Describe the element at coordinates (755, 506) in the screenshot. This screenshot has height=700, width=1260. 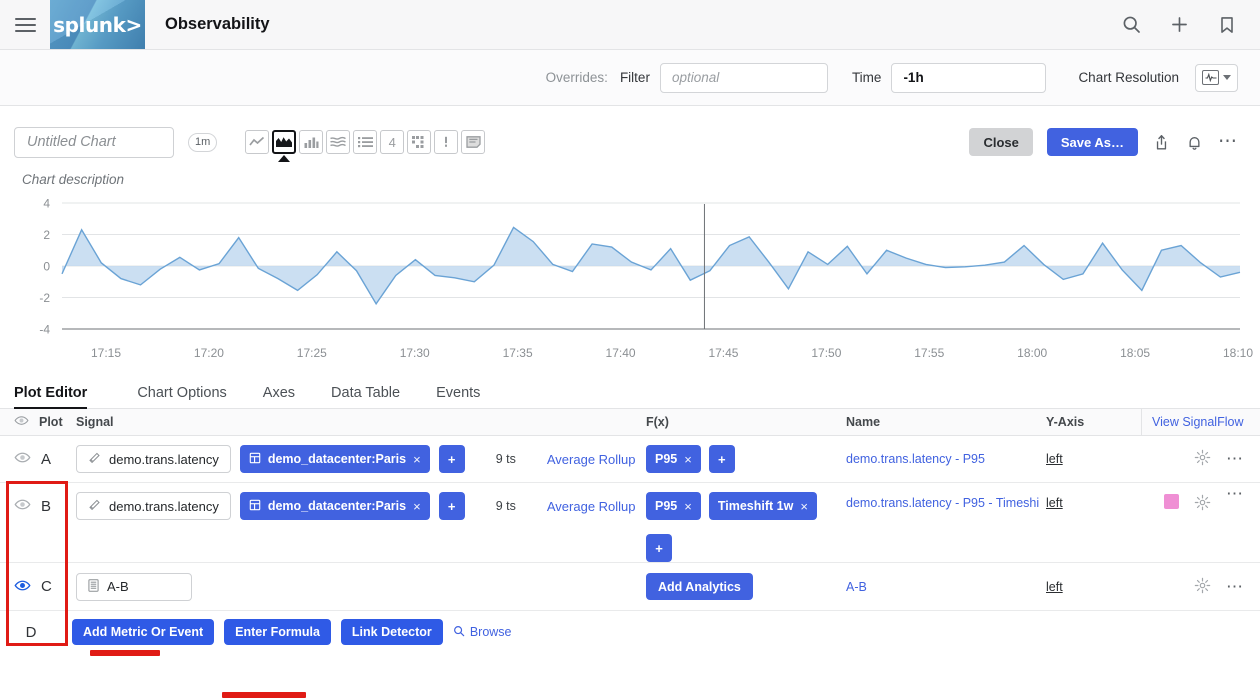
I see `function-chip-label-b-timeshift: Timeshift 1w` at that location.